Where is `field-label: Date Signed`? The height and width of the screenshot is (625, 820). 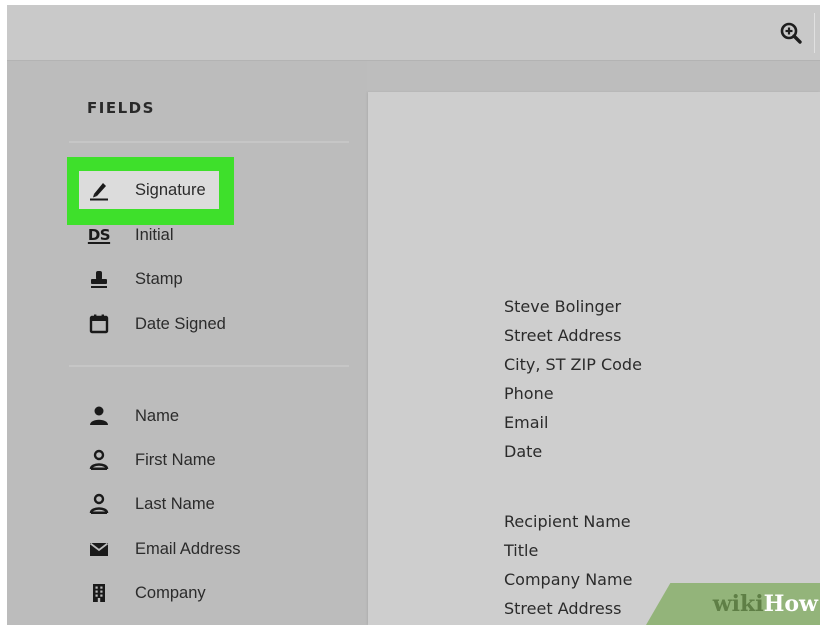
field-label: Date Signed is located at coordinates (180, 323).